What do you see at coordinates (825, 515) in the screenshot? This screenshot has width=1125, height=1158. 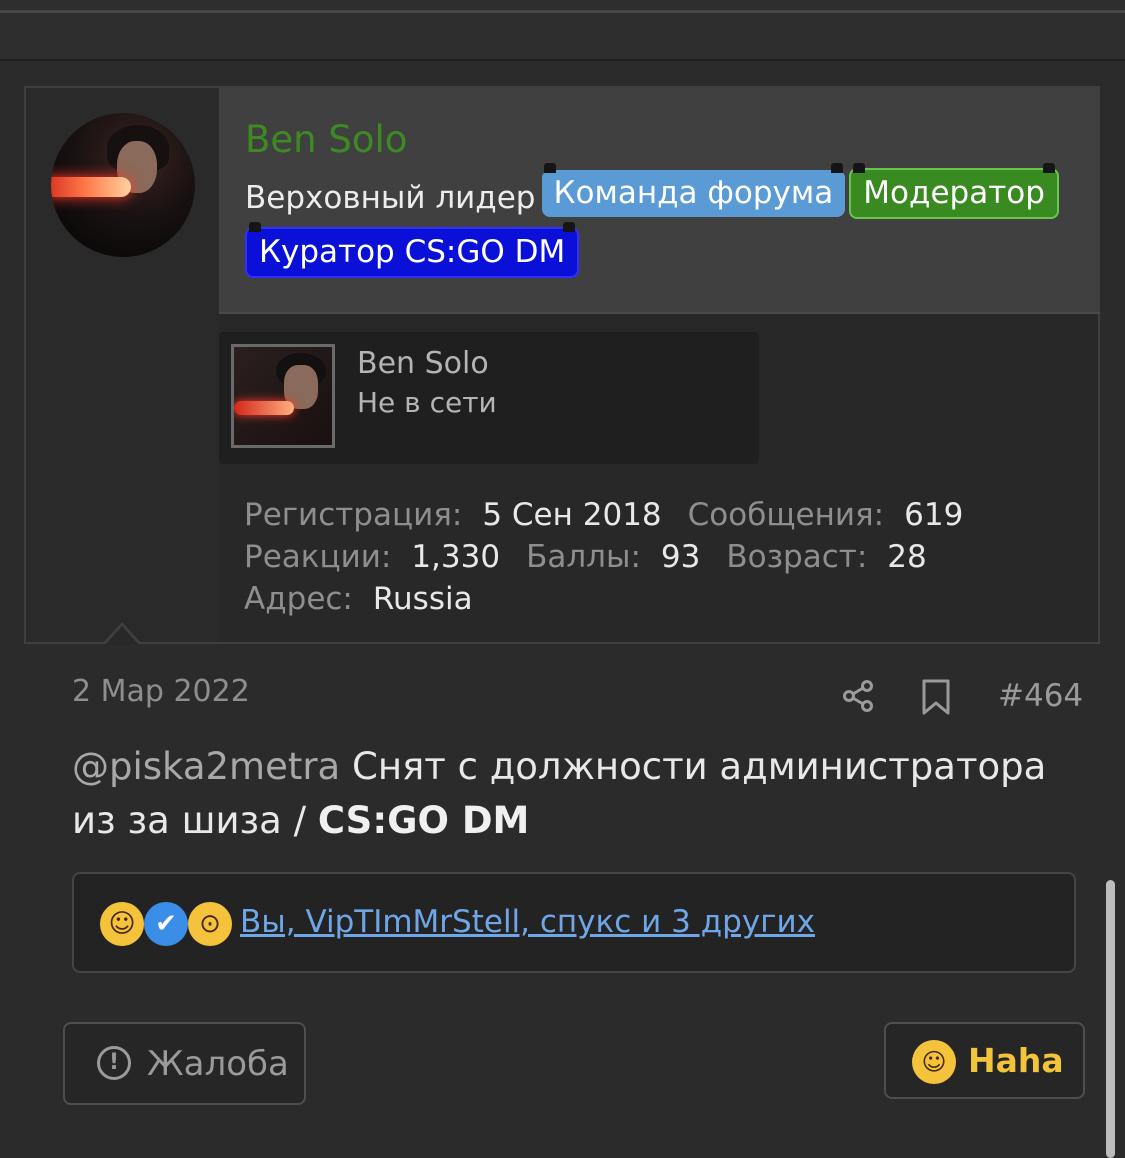 I see `stat-messages: Сообщения: 619` at bounding box center [825, 515].